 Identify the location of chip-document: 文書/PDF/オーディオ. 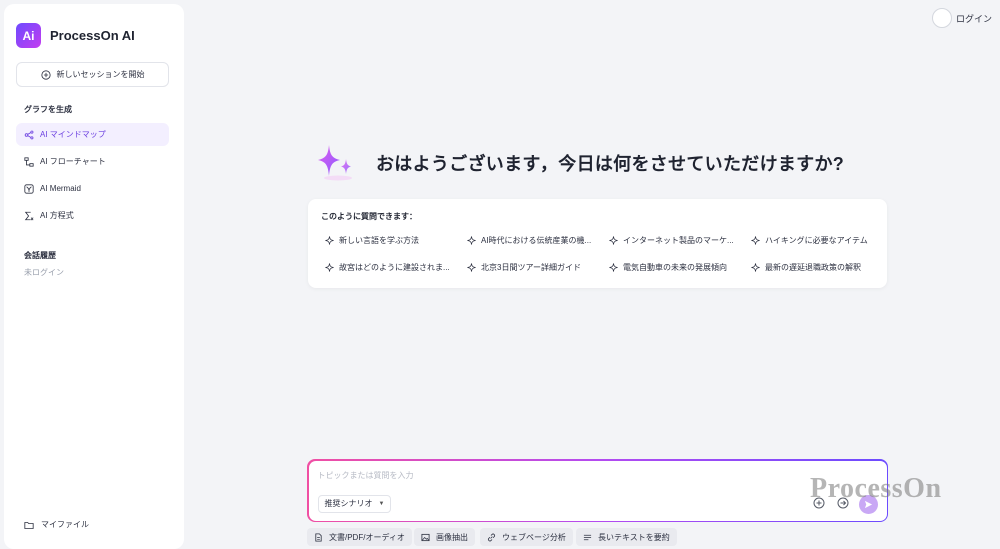
(359, 537).